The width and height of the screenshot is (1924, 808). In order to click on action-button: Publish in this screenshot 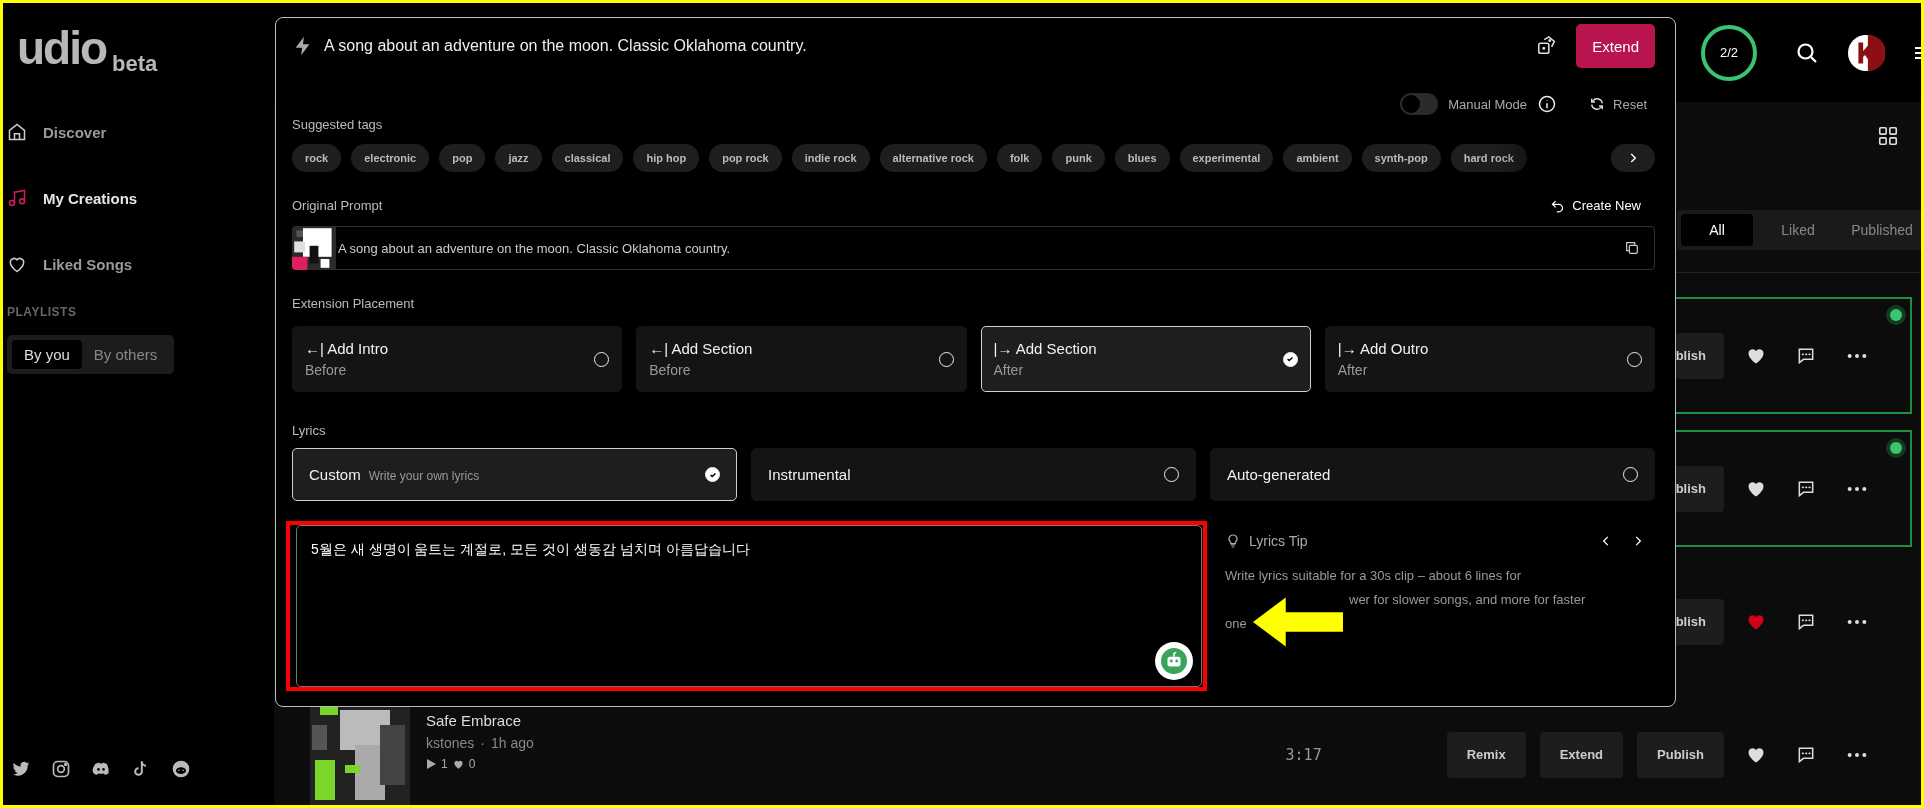, I will do `click(1680, 754)`.